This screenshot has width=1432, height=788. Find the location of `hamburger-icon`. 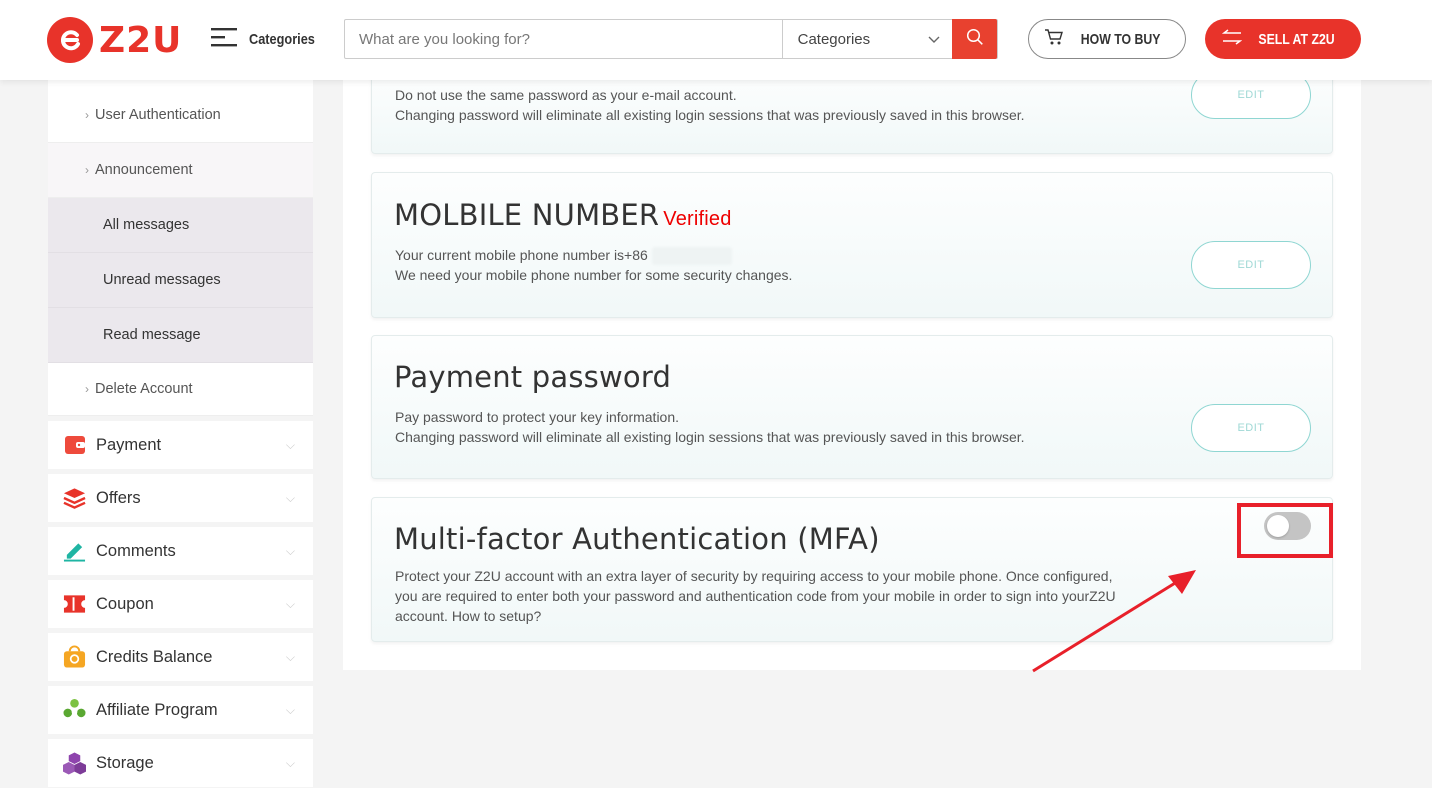

hamburger-icon is located at coordinates (224, 39).